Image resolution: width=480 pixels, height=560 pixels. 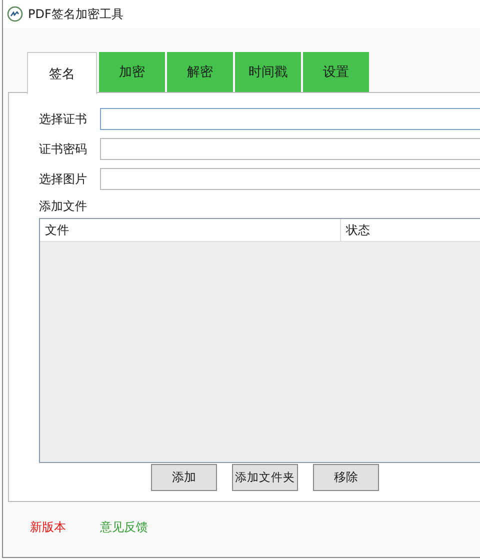 What do you see at coordinates (62, 73) in the screenshot?
I see `tab: 签名` at bounding box center [62, 73].